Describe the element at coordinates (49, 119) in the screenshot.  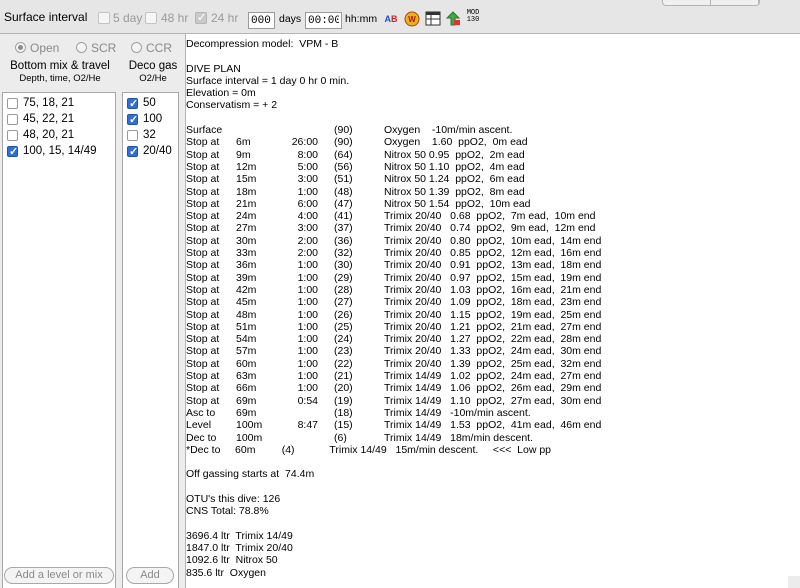
I see `bottom-mix-label: 45, 22, 21` at that location.